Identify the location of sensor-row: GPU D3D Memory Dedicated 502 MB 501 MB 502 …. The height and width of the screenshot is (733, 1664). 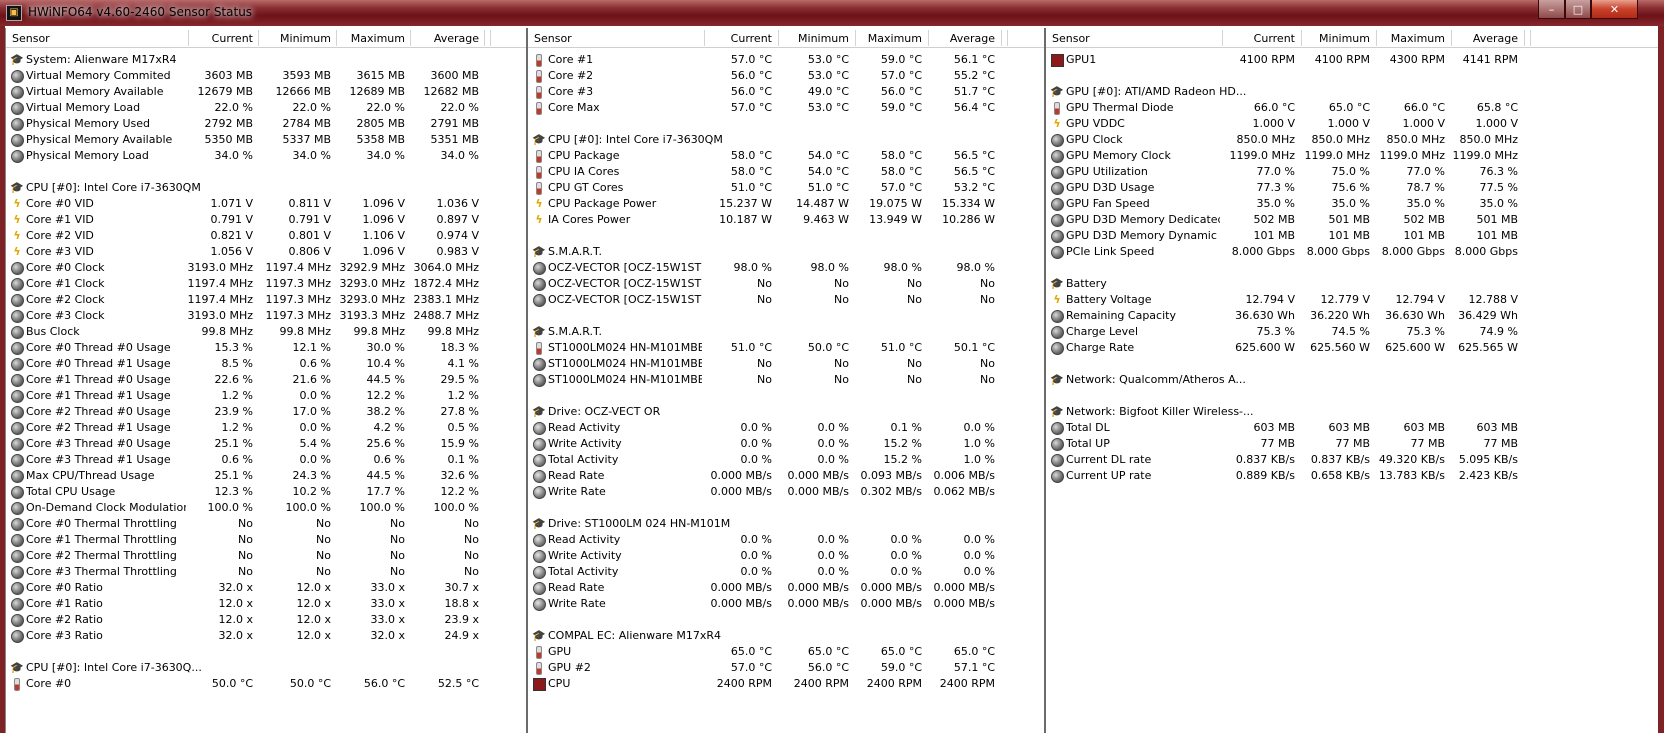
(1352, 220).